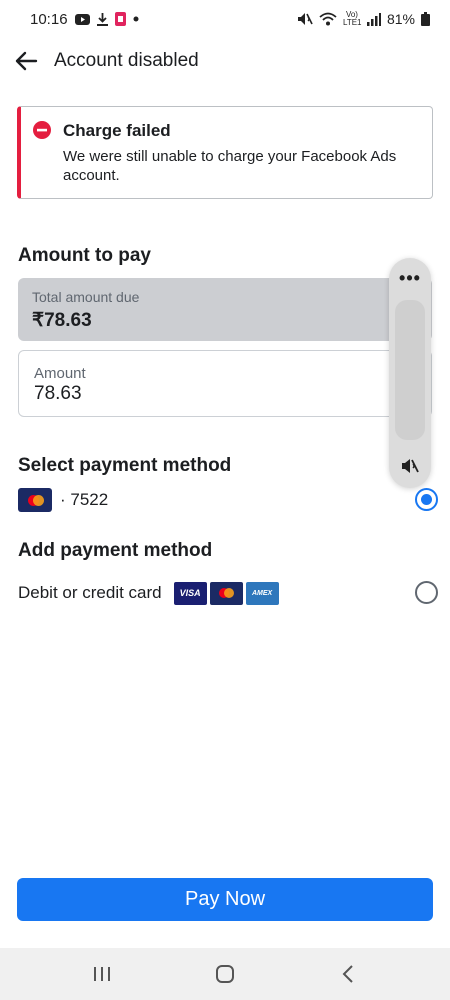 The image size is (450, 1000). I want to click on chevron-left-icon, so click(348, 974).